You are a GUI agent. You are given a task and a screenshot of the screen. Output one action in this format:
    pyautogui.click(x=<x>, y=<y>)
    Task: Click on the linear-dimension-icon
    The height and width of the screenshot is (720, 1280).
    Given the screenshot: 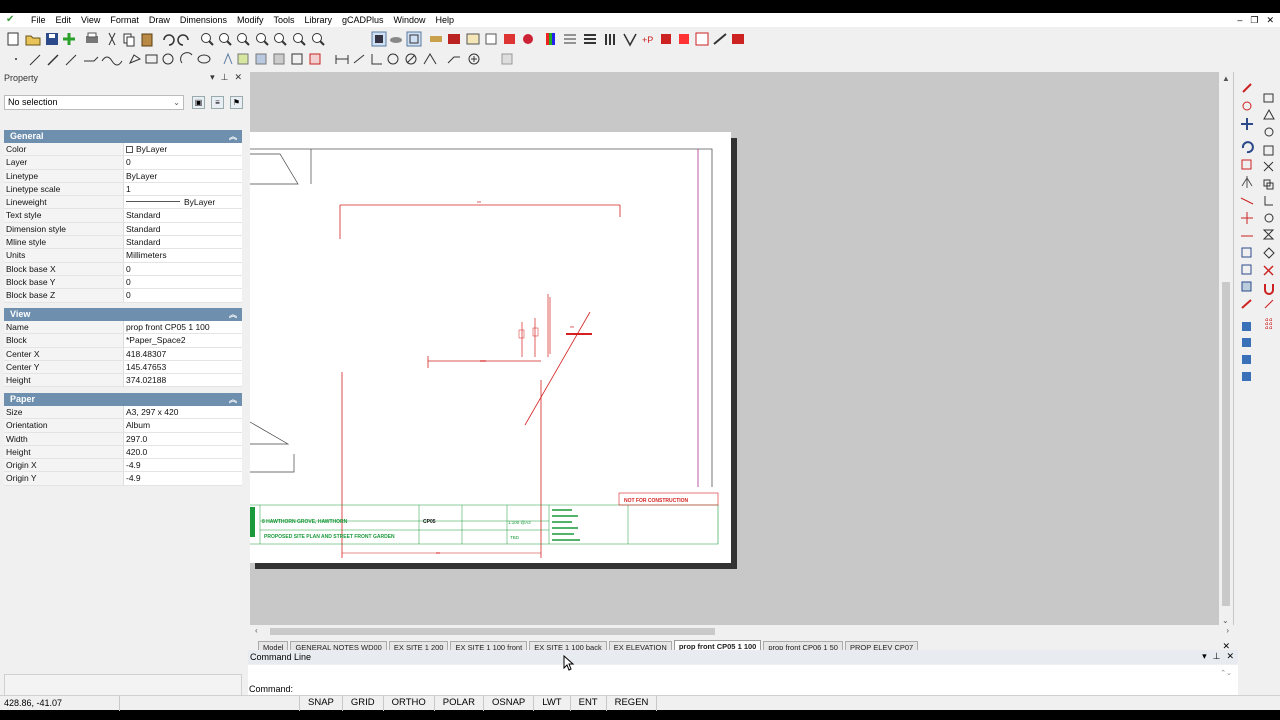 What is the action you would take?
    pyautogui.click(x=342, y=59)
    